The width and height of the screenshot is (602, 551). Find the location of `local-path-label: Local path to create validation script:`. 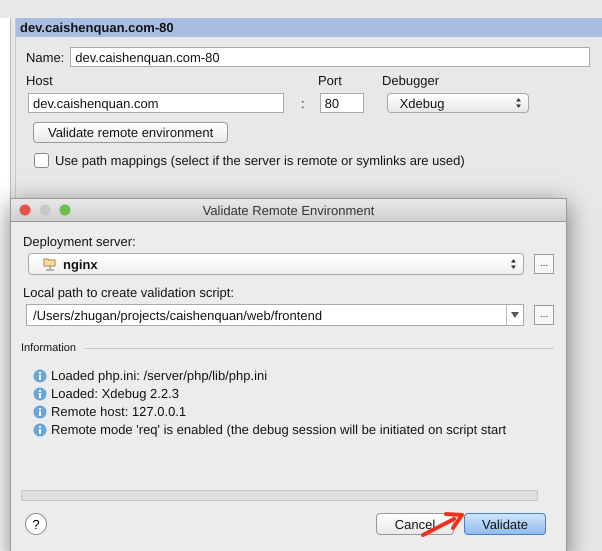

local-path-label: Local path to create validation script: is located at coordinates (129, 292).